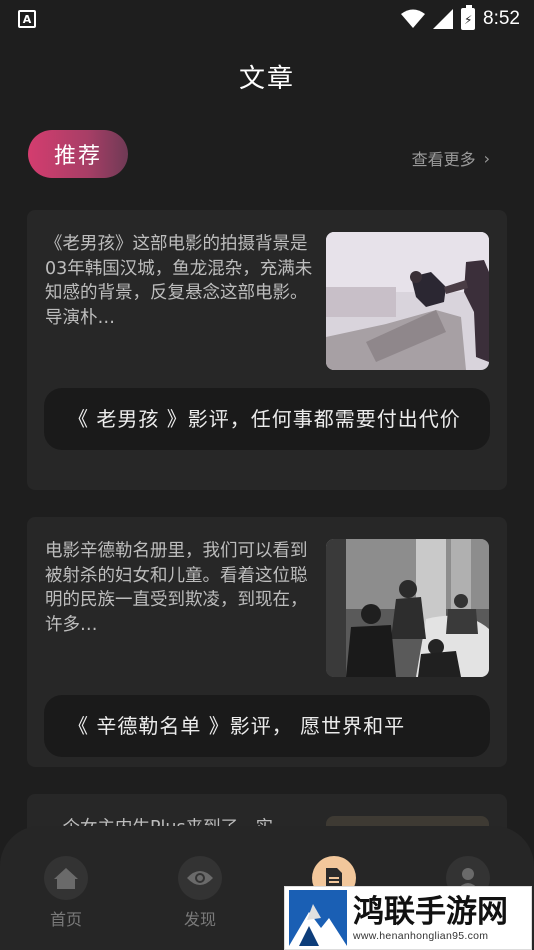 The width and height of the screenshot is (534, 950). What do you see at coordinates (443, 159) in the screenshot?
I see `see-more-label: 查看更多` at bounding box center [443, 159].